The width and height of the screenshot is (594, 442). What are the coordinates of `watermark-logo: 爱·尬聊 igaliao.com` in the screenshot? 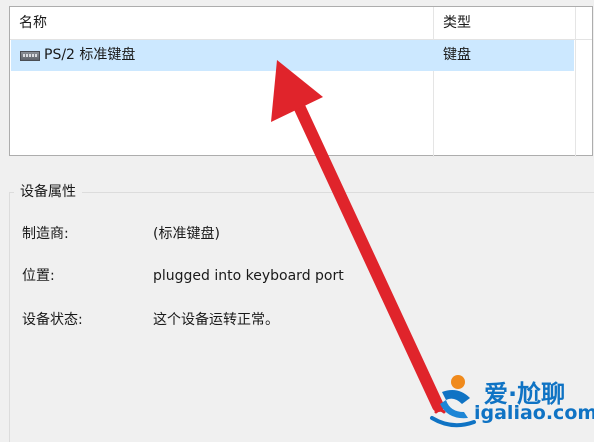 It's located at (511, 403).